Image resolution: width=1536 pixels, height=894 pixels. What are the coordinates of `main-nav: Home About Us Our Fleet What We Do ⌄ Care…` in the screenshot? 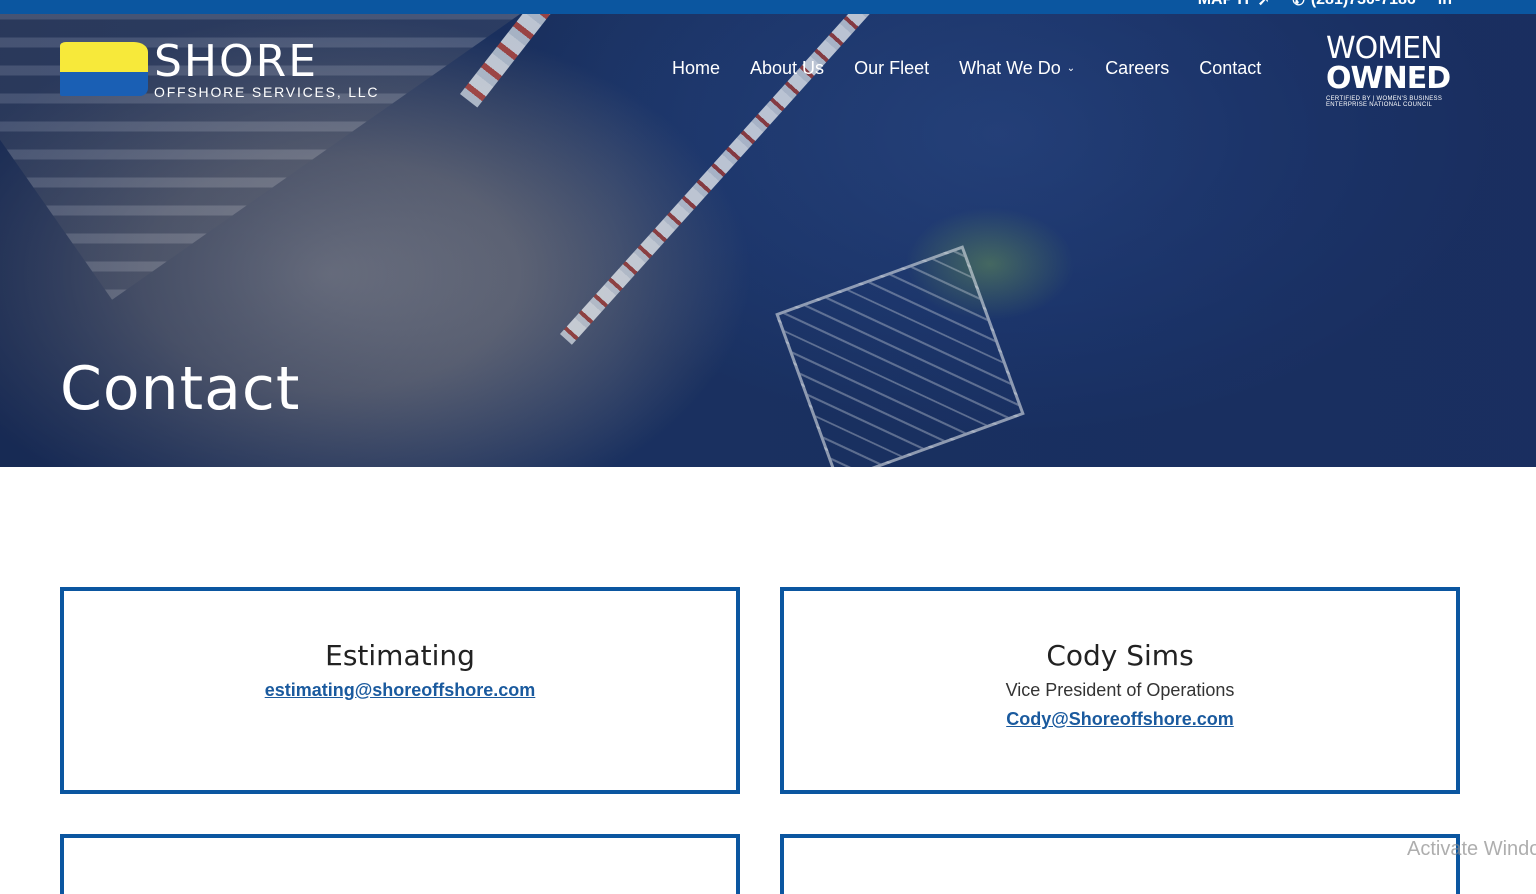 It's located at (966, 68).